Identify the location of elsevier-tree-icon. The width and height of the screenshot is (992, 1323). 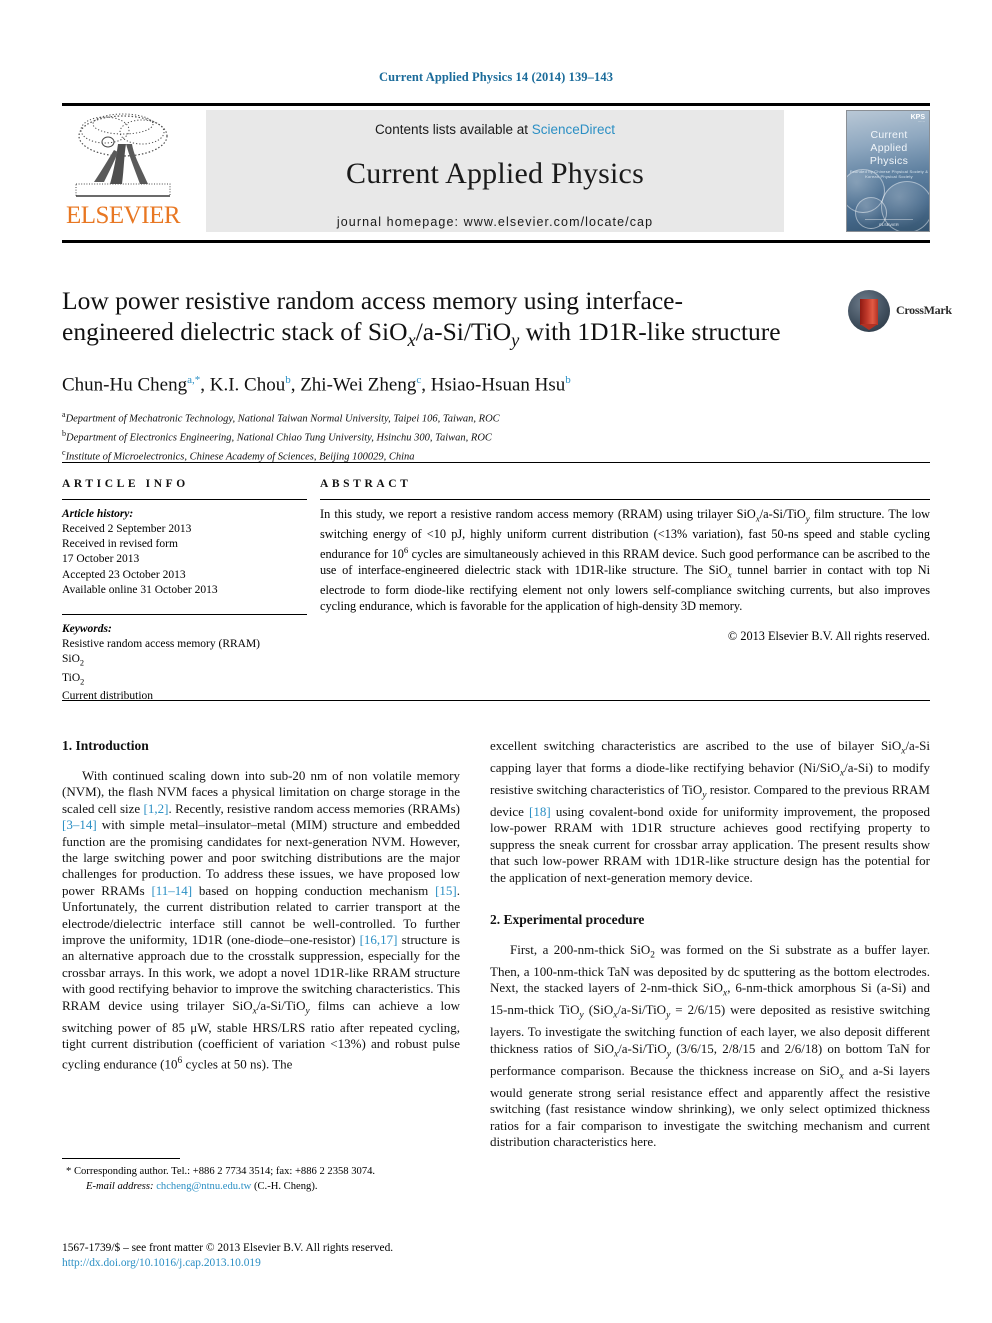
(123, 155).